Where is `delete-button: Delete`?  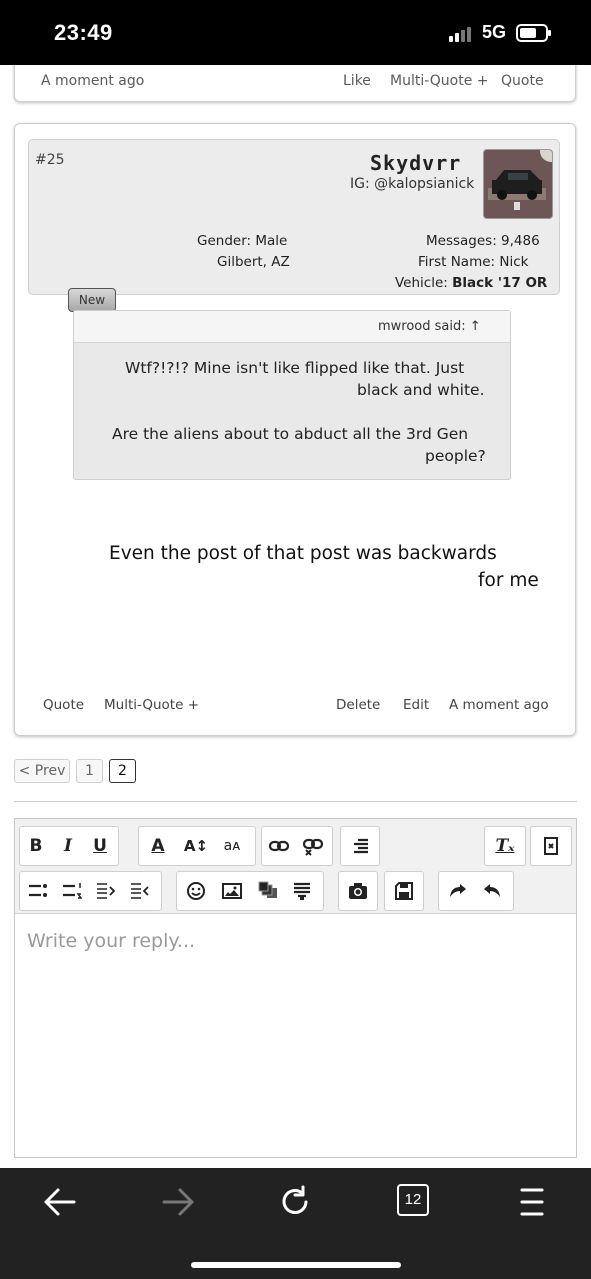
delete-button: Delete is located at coordinates (358, 705).